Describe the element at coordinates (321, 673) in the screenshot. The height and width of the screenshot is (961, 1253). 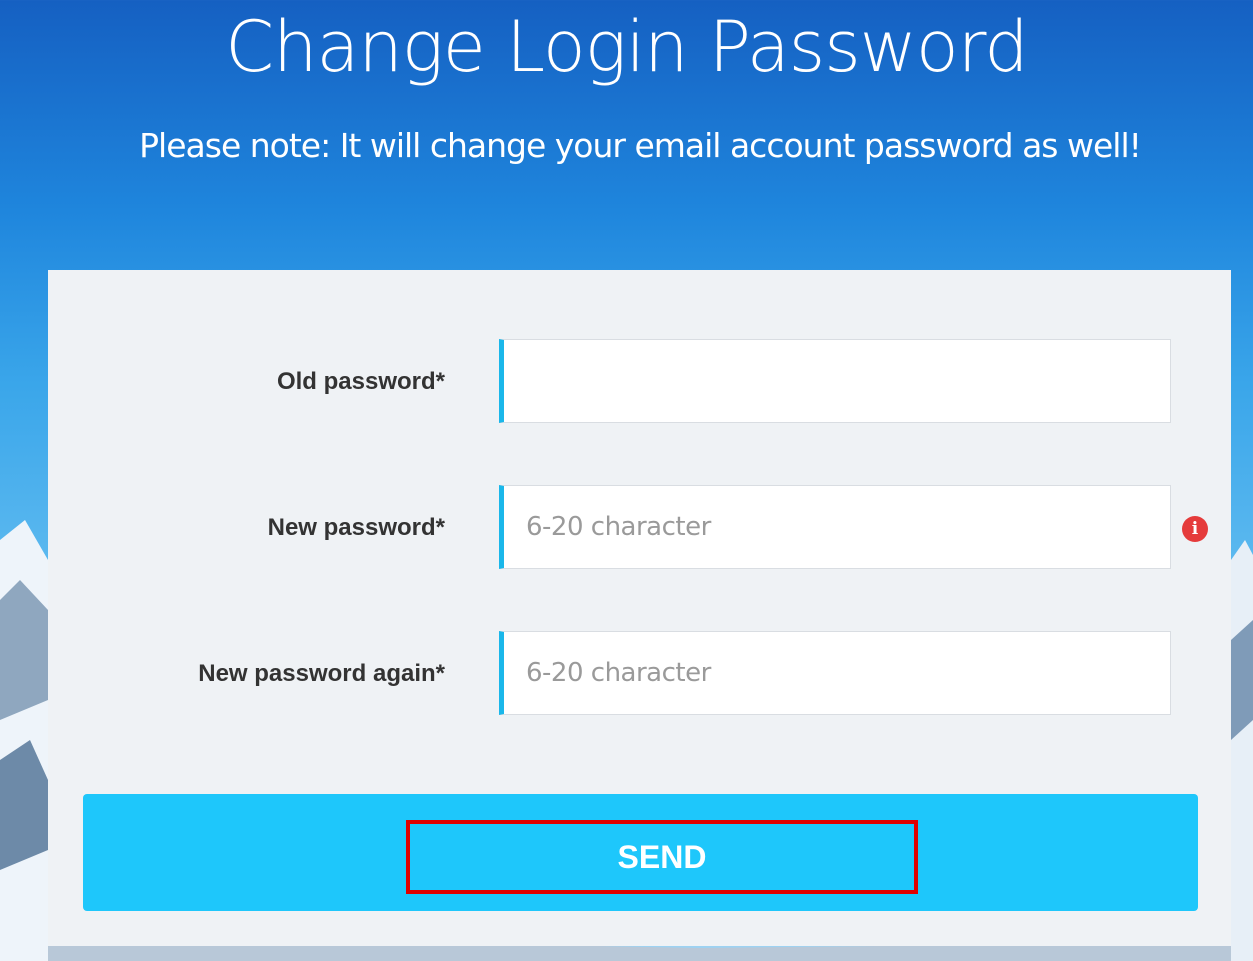
I see `new-password-again-label: New password again*` at that location.